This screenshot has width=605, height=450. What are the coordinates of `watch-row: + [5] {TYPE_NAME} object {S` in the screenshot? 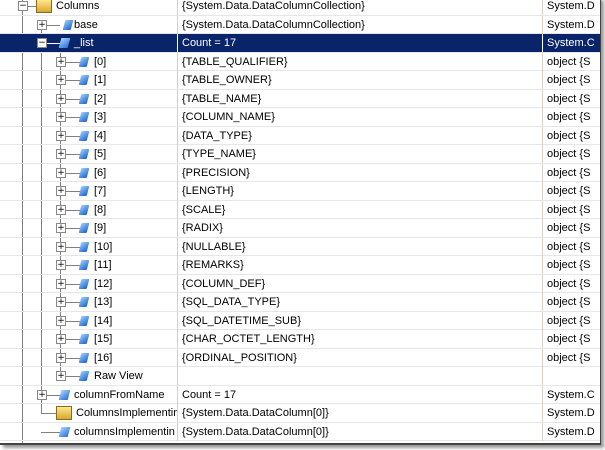 It's located at (300, 154).